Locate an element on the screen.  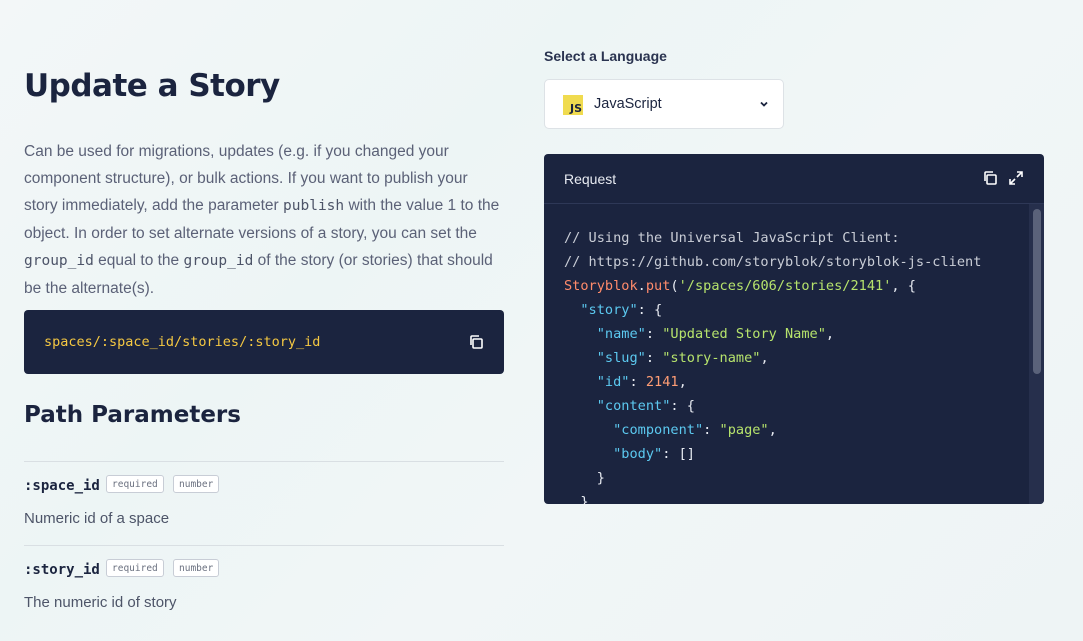
description-text: equal to the is located at coordinates (138, 260).